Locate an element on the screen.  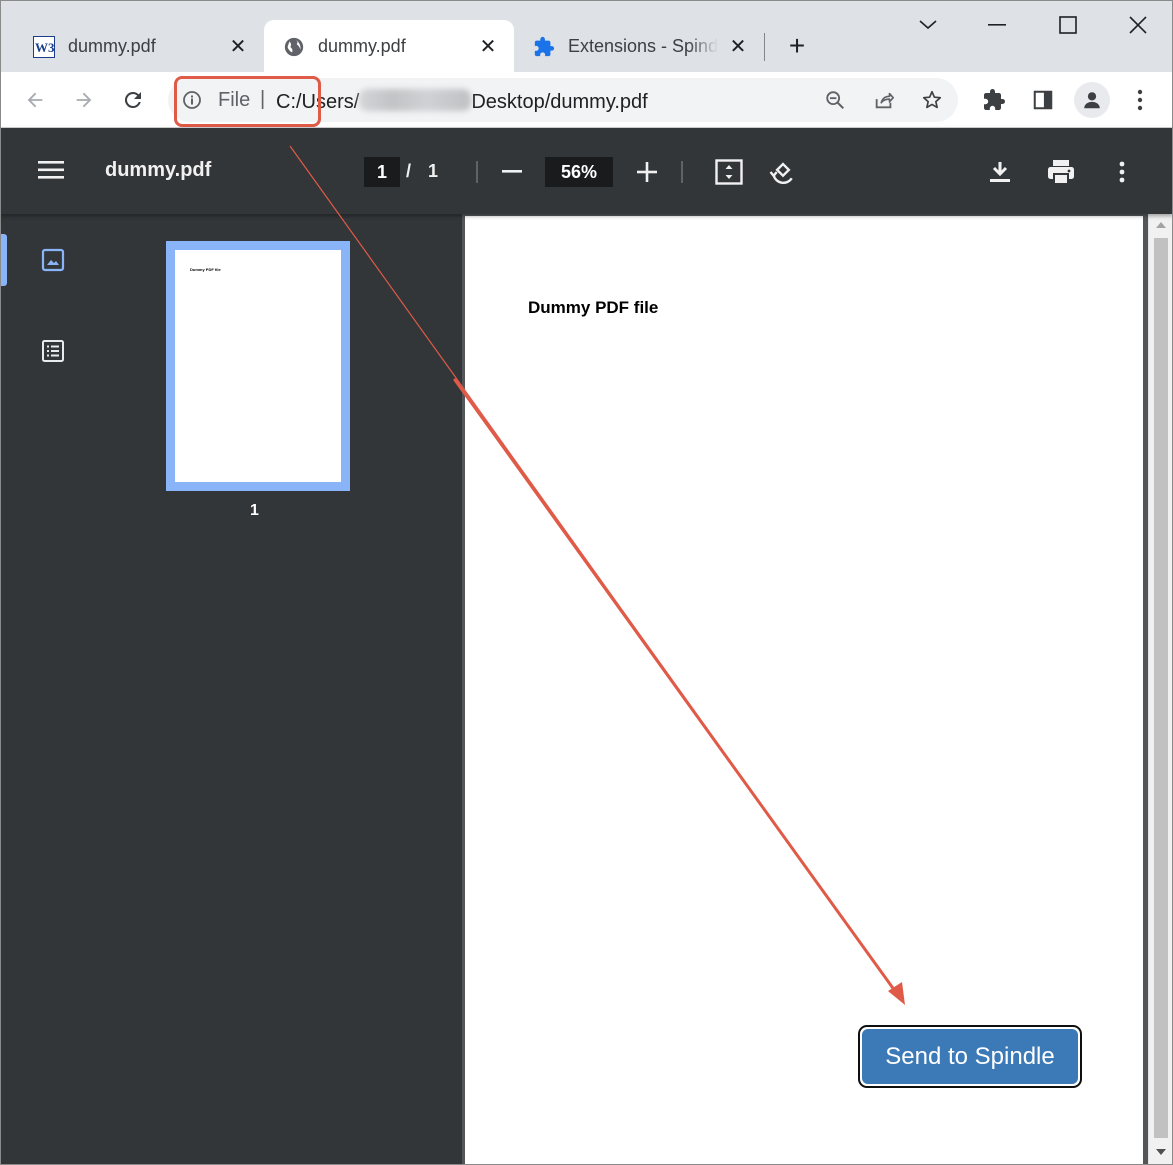
scroll-up-icon is located at coordinates (1161, 225).